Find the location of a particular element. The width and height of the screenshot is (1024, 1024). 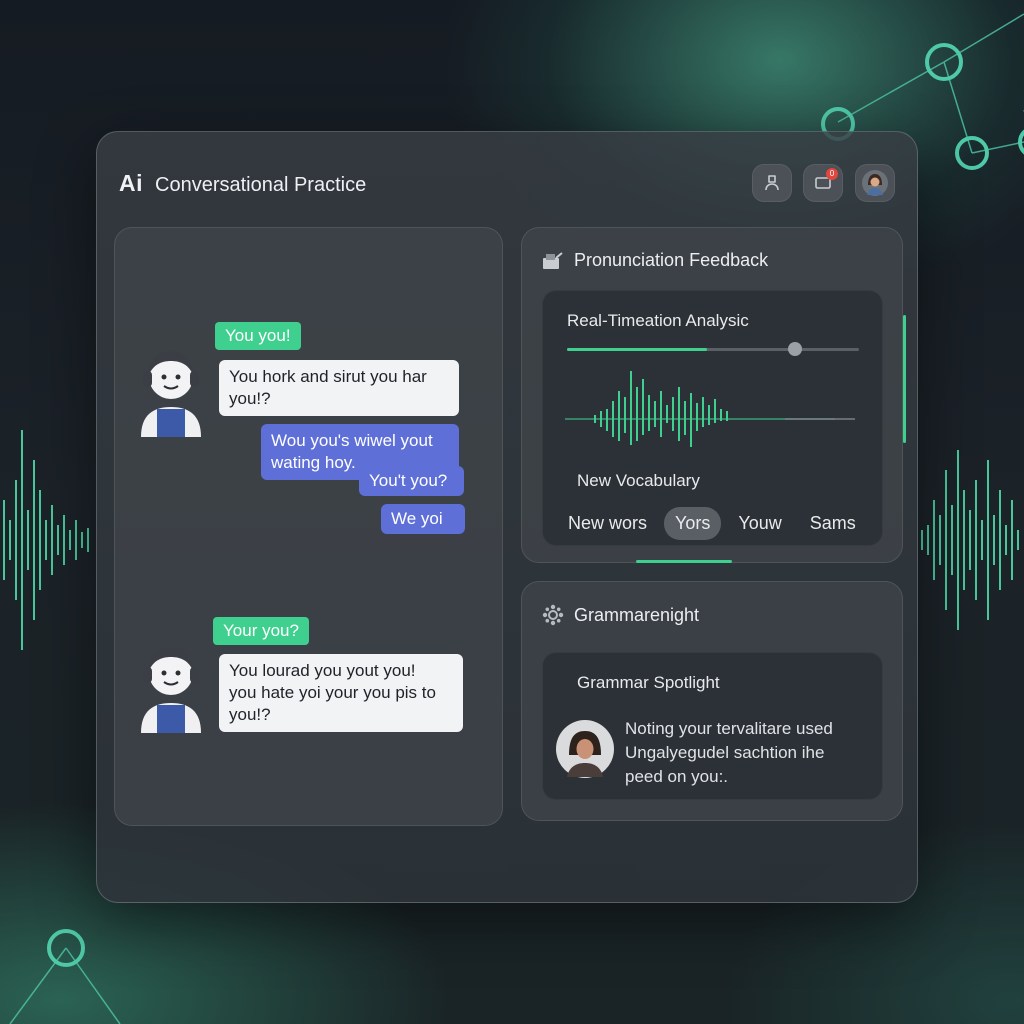

spotlight-title: Grammar Spotlight is located at coordinates (648, 682).